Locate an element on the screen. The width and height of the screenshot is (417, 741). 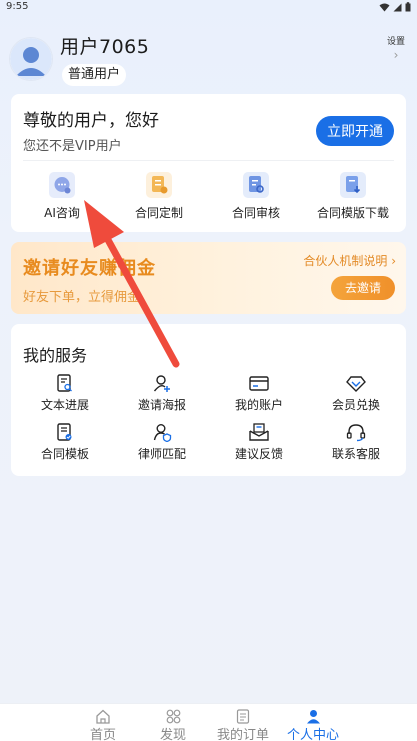
nav-item-home: 首页 is located at coordinates (103, 724).